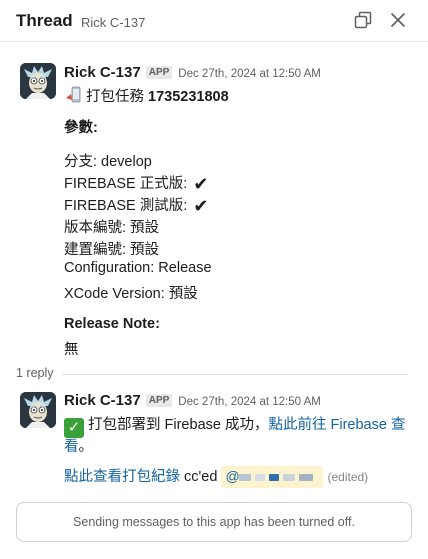 The height and width of the screenshot is (559, 428). What do you see at coordinates (214, 21) in the screenshot?
I see `thread-header: Thread Rick C-137` at bounding box center [214, 21].